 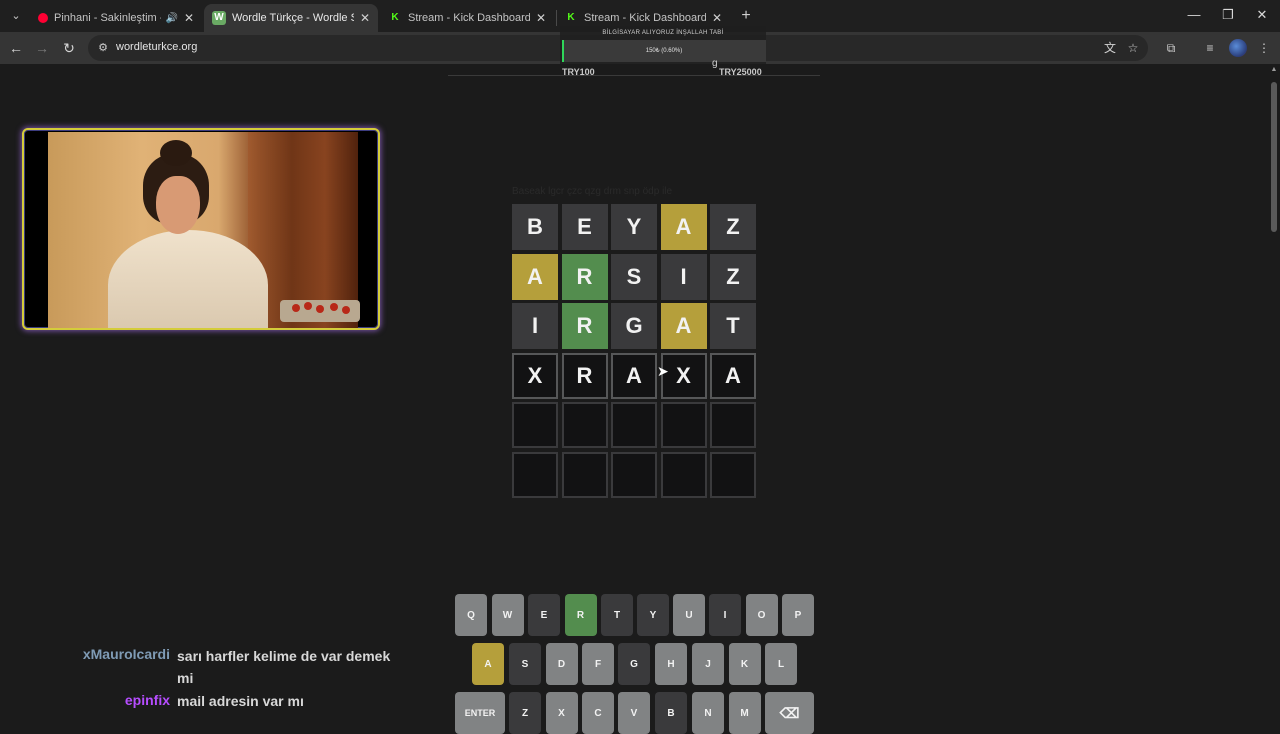 I want to click on wordle-tile: G, so click(x=634, y=326).